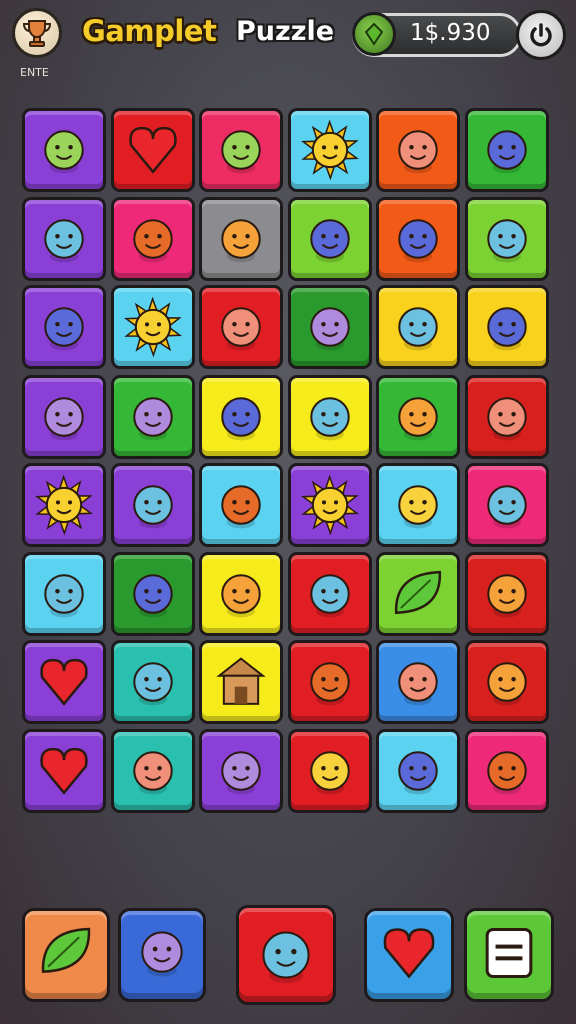 Image resolution: width=576 pixels, height=1024 pixels. I want to click on gem-icon, so click(374, 34).